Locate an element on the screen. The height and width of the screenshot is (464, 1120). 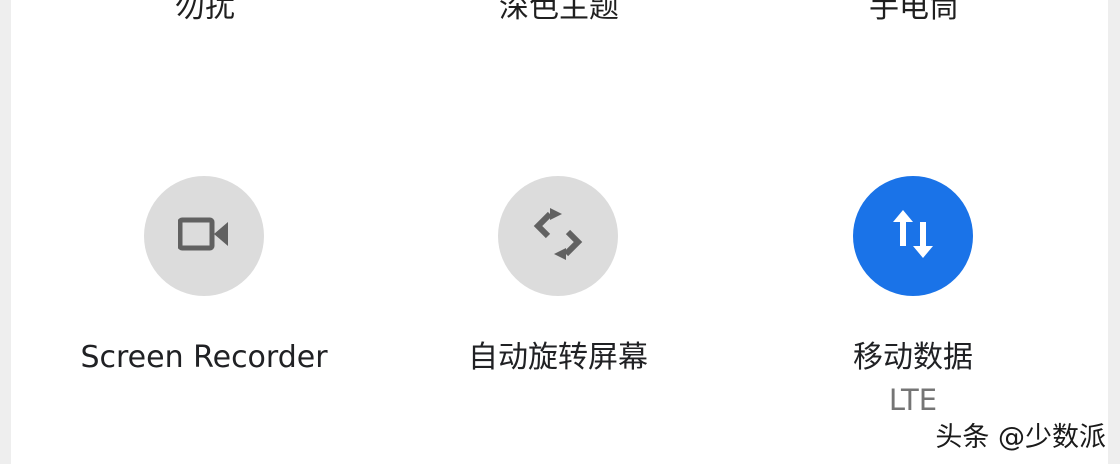
tile-sublabel: LTE is located at coordinates (913, 400).